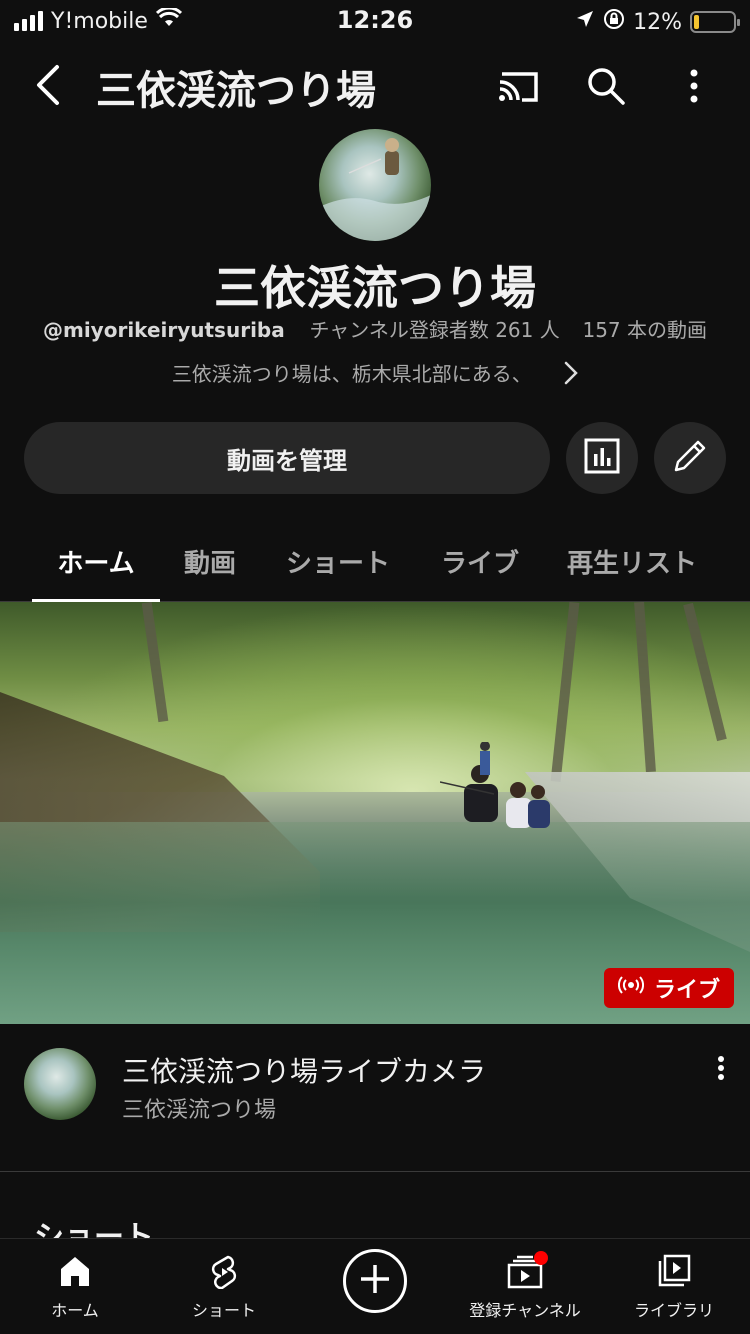  Describe the element at coordinates (375, 1098) in the screenshot. I see `featured-video-info: 三依渓流つり場ライブカメラ 三依渓流つり場` at that location.